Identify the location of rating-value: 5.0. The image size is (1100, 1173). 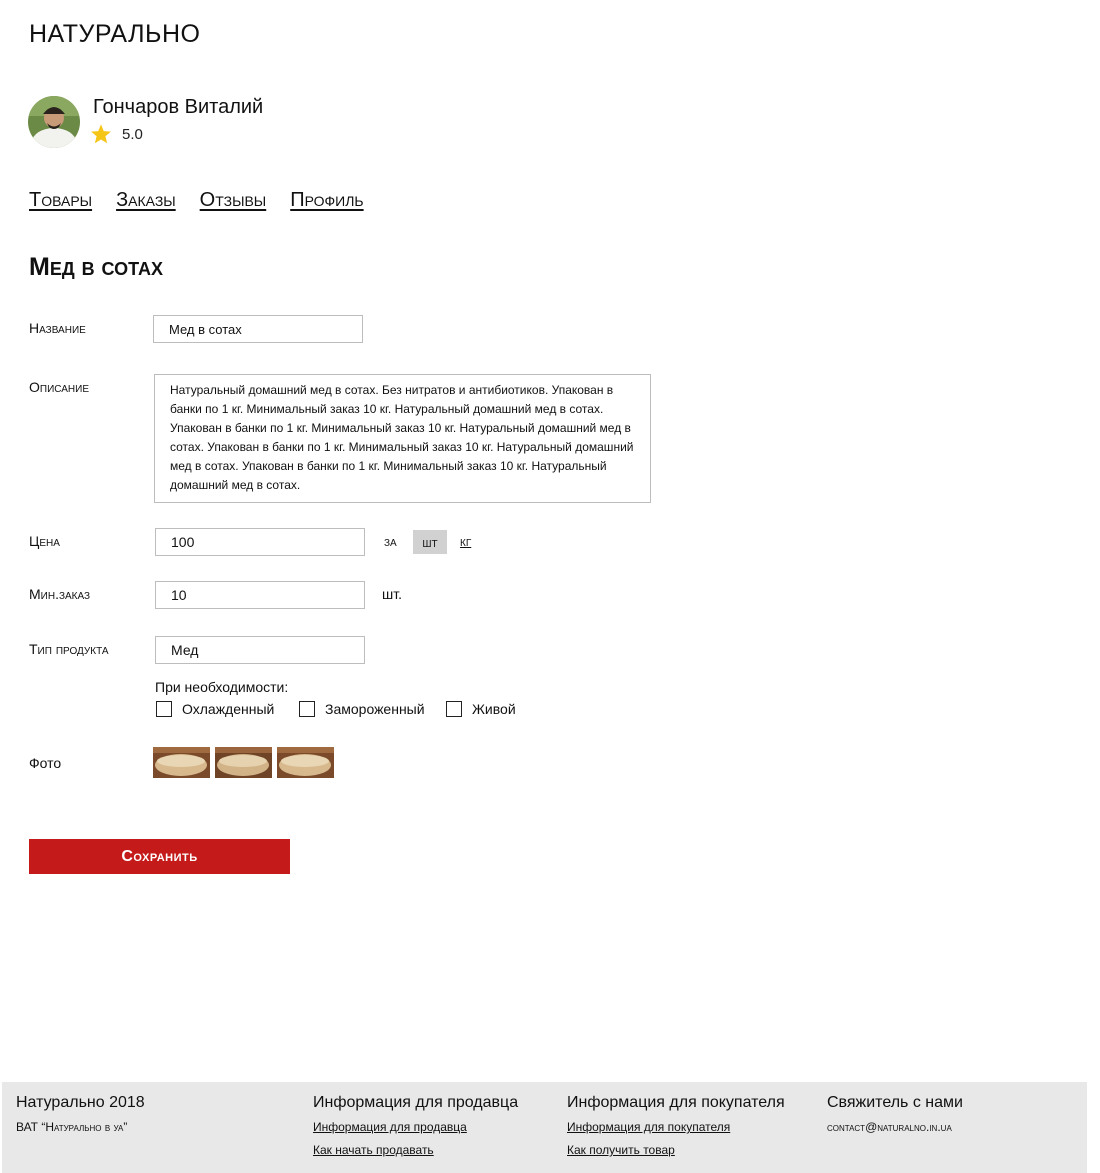
(132, 134).